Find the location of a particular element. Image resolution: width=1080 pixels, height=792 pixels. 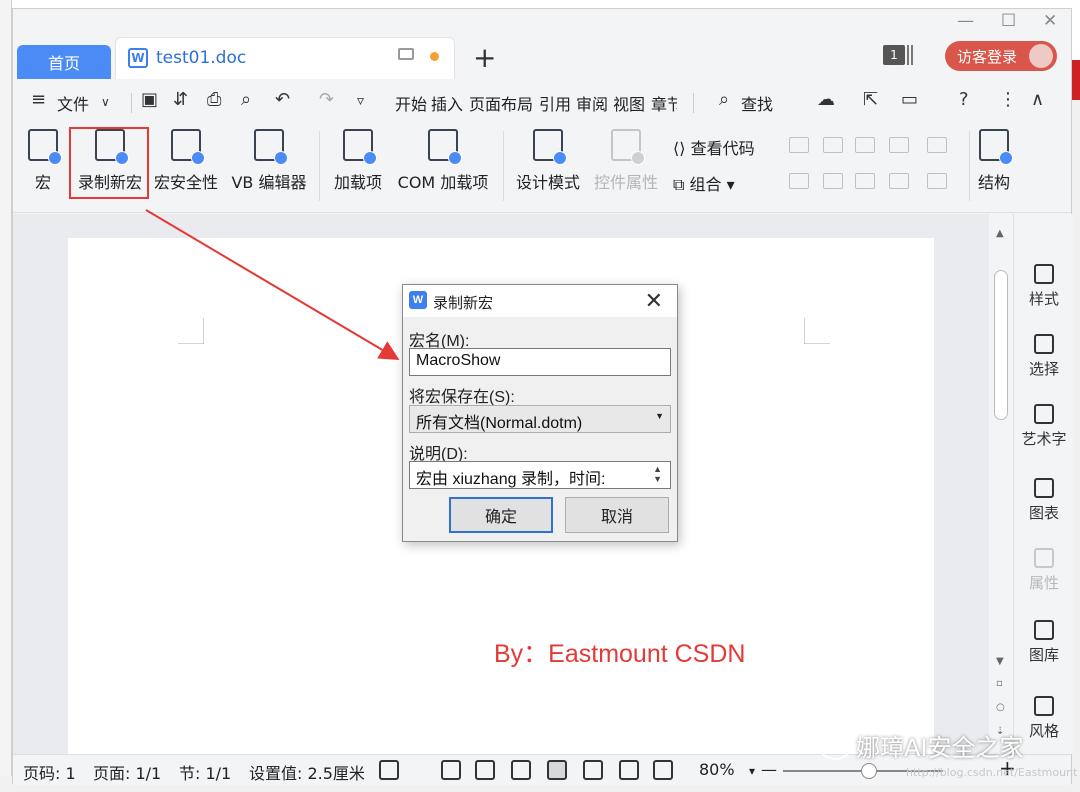

menu-insert: 插入 is located at coordinates (447, 103).